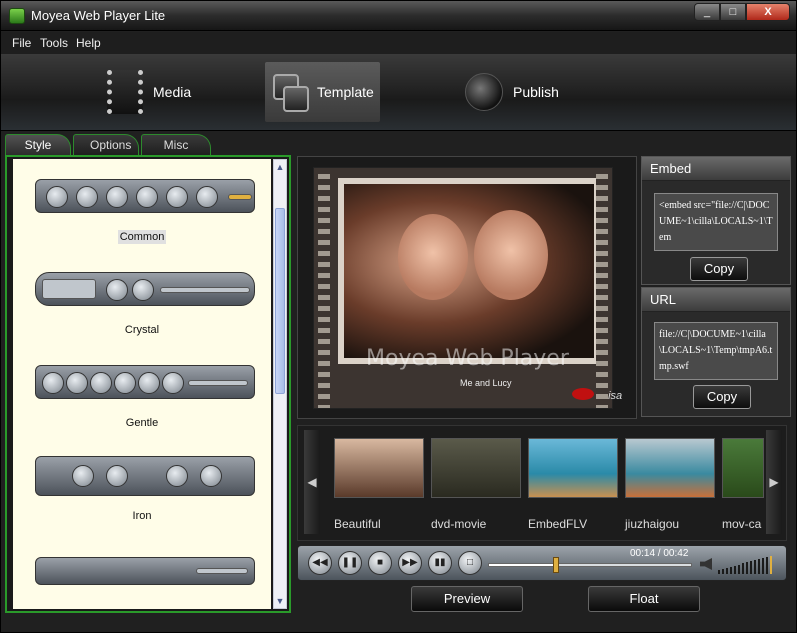 This screenshot has width=797, height=633. Describe the element at coordinates (106, 145) in the screenshot. I see `tab-options: Options` at that location.